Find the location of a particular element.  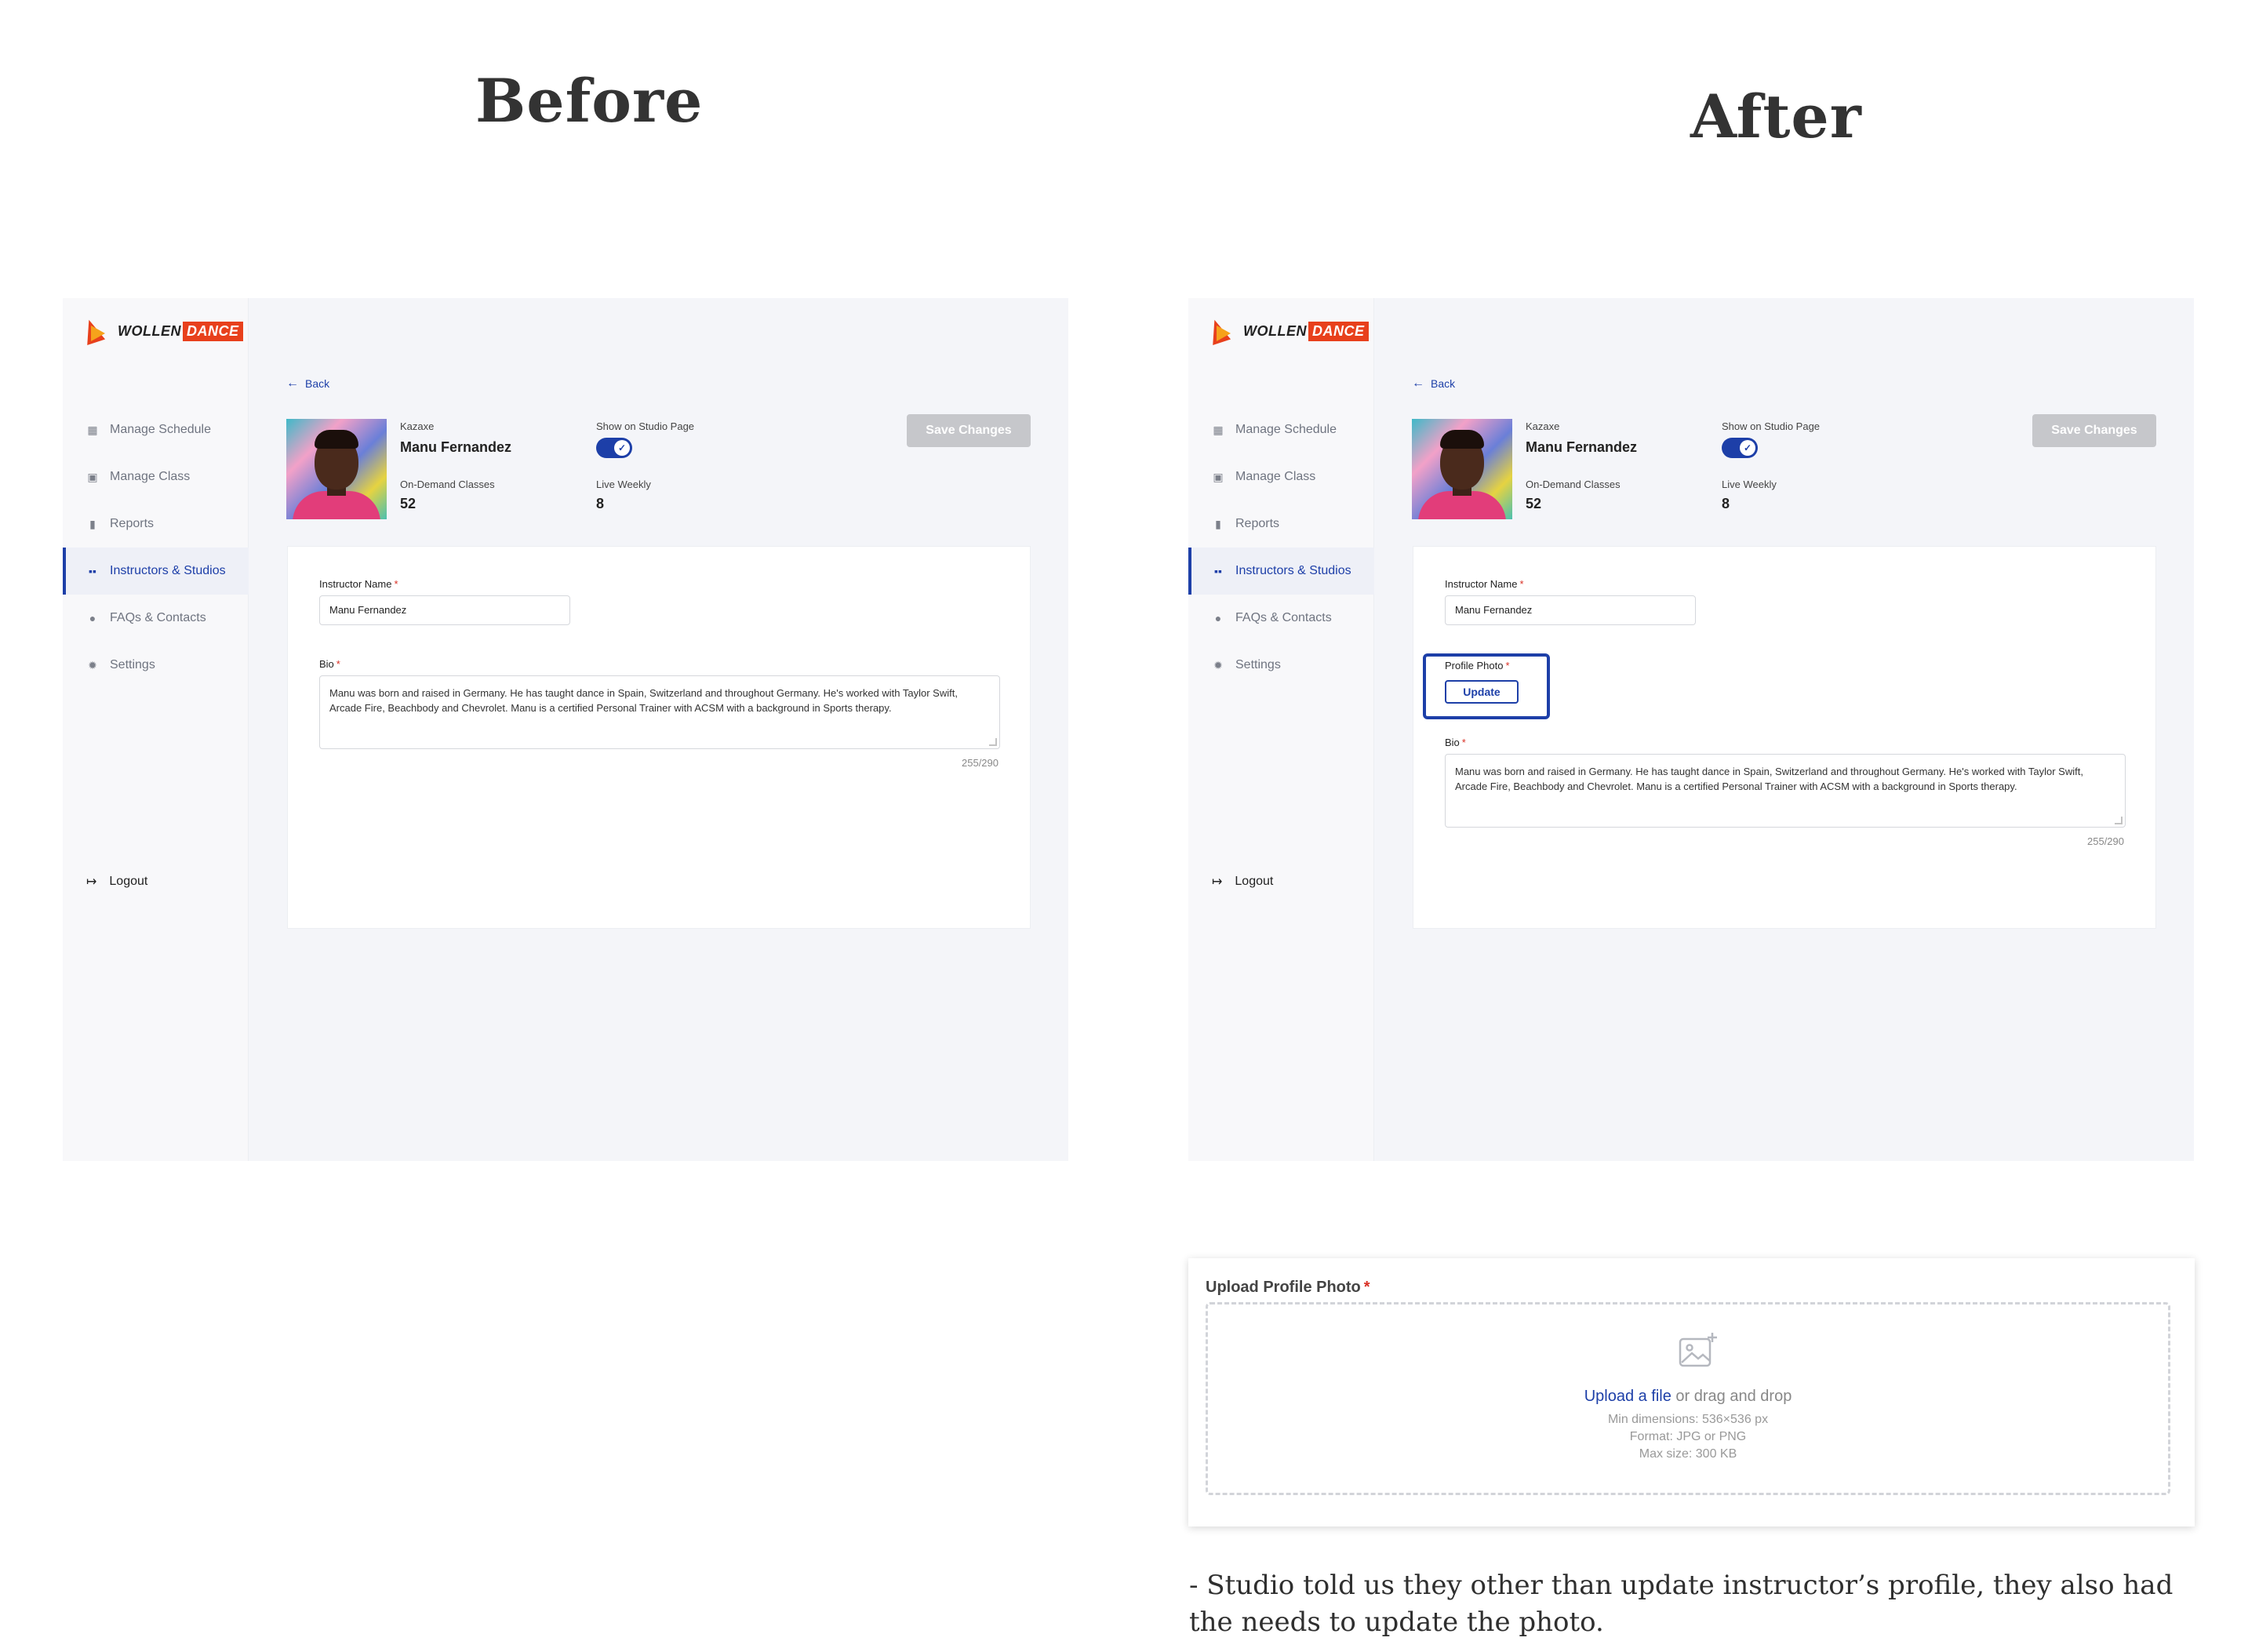

sidebar-item-label: Manage Schedule is located at coordinates (1286, 430).